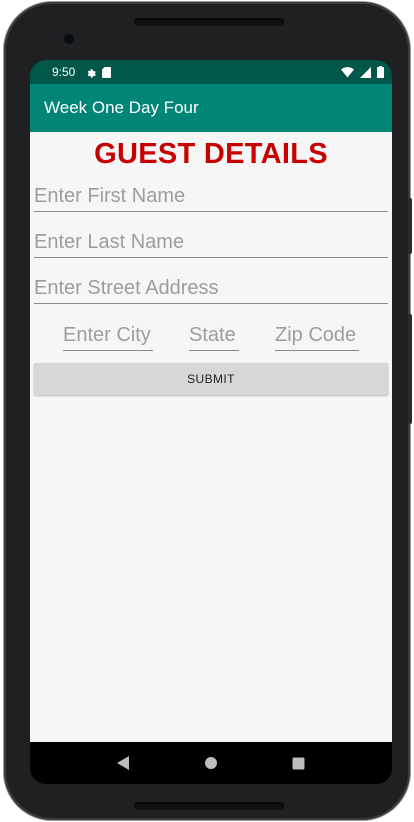 This screenshot has width=414, height=822. Describe the element at coordinates (365, 72) in the screenshot. I see `signal-icon` at that location.